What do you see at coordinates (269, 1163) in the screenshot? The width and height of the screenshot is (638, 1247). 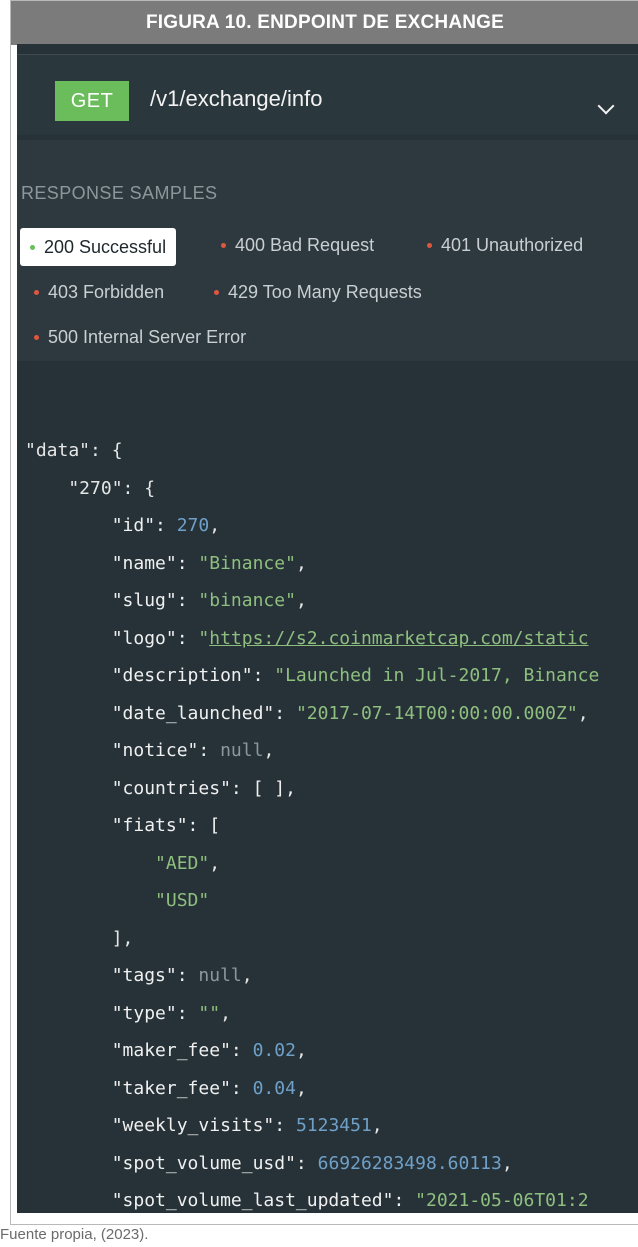 I see `code-line: "spot_volume_usd": 66926283498.60113,` at bounding box center [269, 1163].